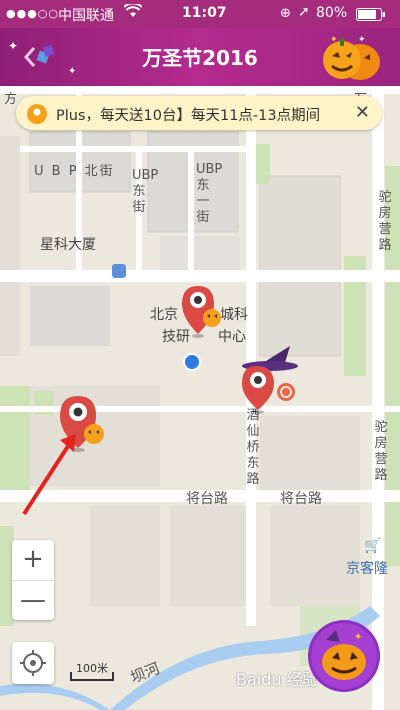 The image size is (400, 710). I want to click on street-label-ubp-east: UBP东街, so click(145, 191).